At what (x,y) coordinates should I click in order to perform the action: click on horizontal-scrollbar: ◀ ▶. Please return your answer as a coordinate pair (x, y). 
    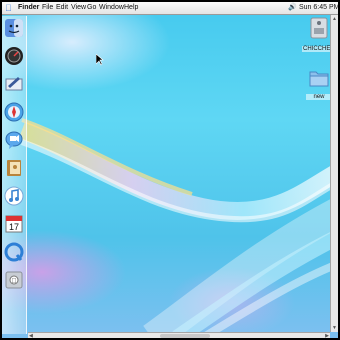
    Looking at the image, I should click on (179, 335).